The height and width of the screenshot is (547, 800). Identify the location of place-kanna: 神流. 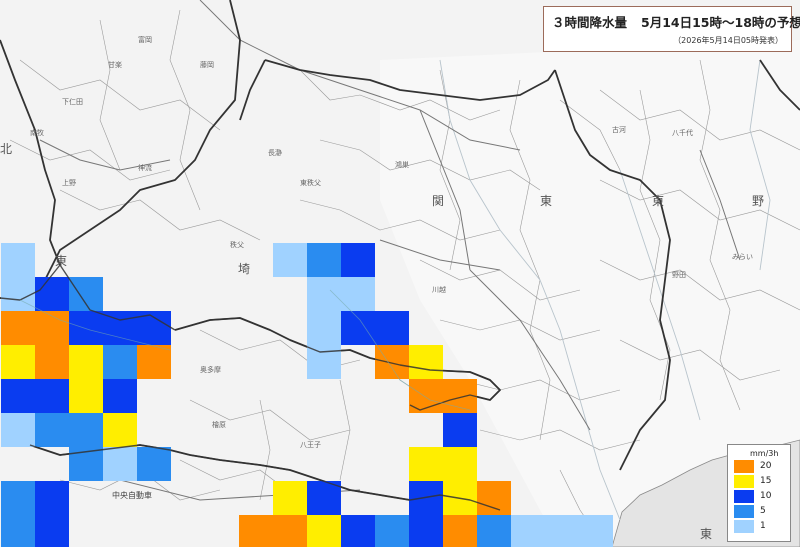
(145, 168).